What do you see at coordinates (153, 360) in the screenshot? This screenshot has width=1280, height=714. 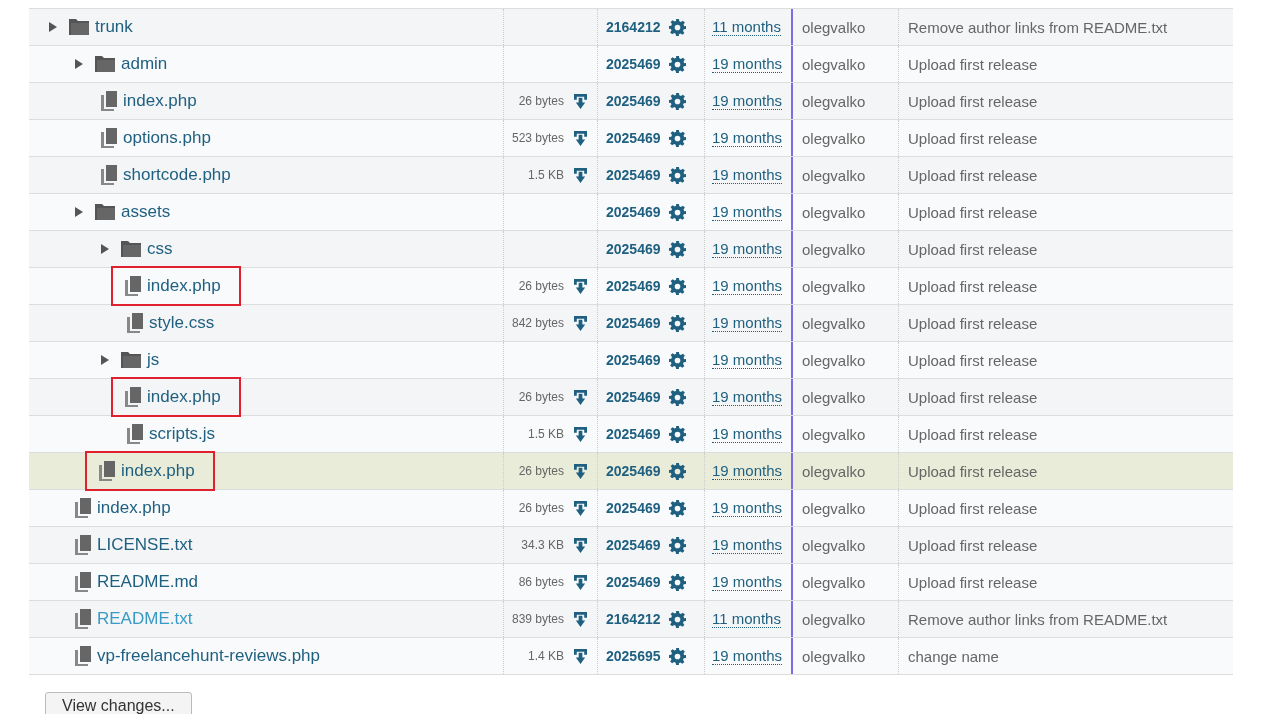 I see `file-link: js` at bounding box center [153, 360].